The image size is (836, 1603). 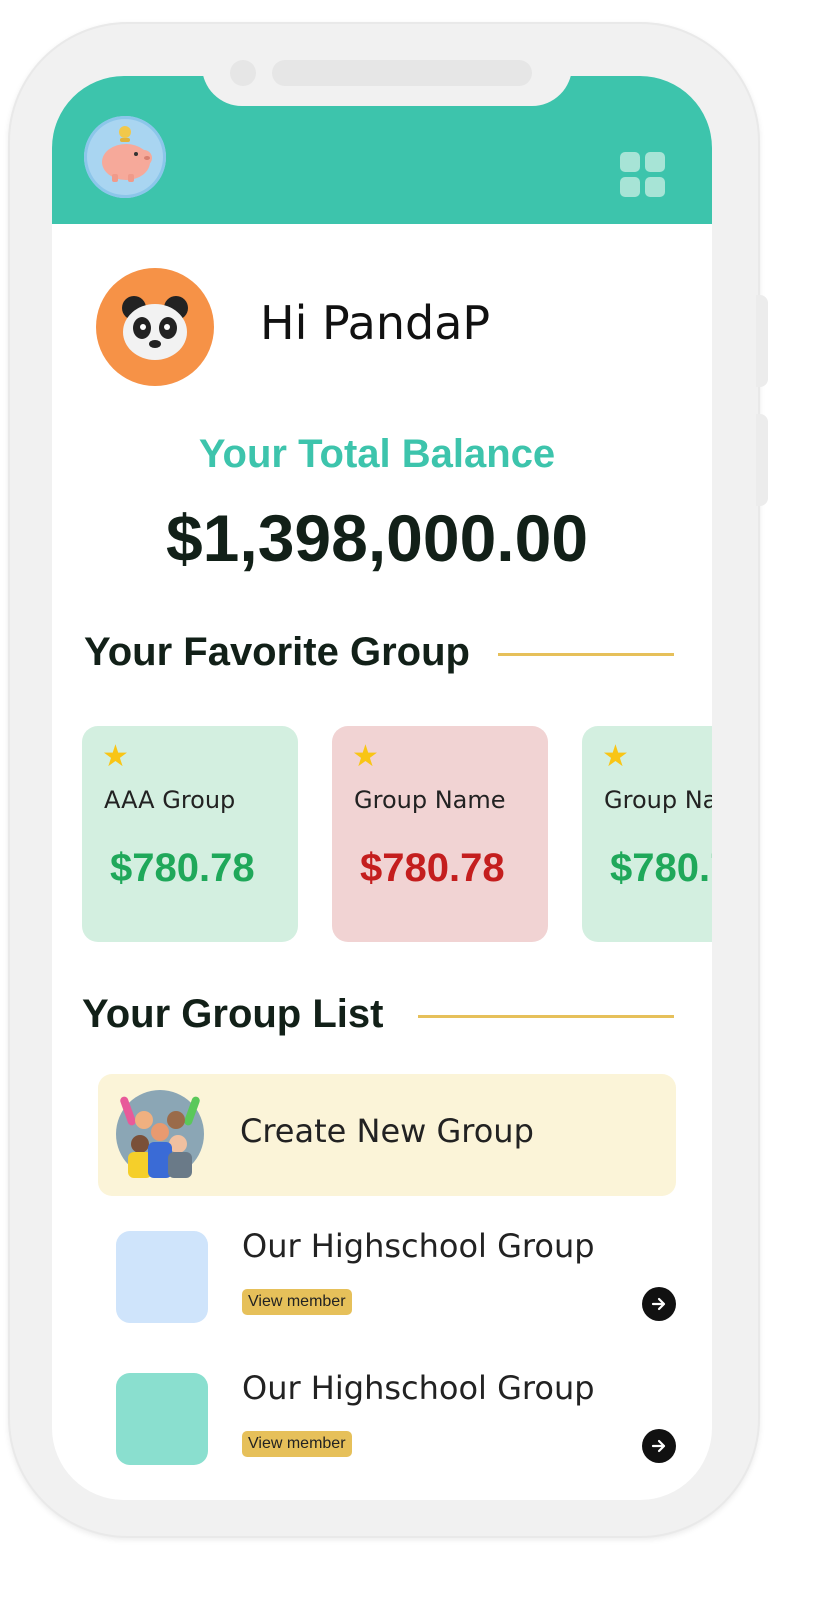 What do you see at coordinates (233, 1014) in the screenshot?
I see `group-list-title: Your Group List` at bounding box center [233, 1014].